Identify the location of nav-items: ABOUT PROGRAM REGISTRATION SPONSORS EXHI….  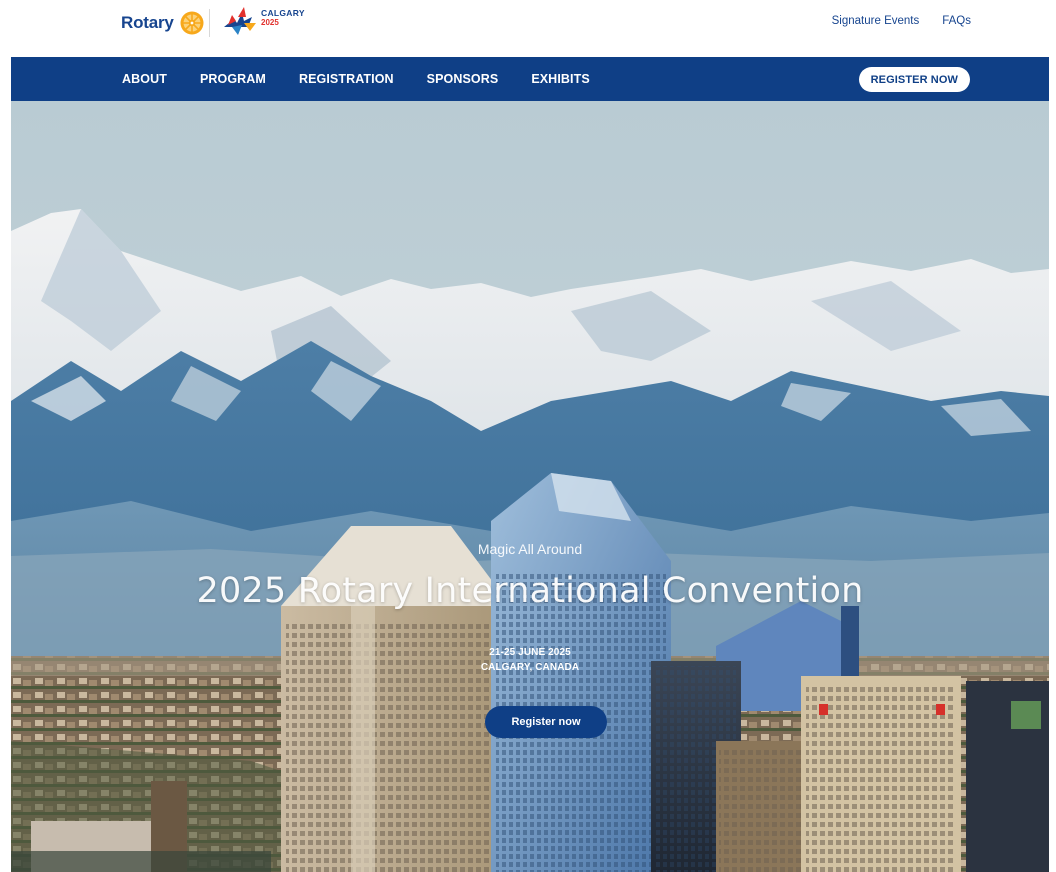
(372, 79).